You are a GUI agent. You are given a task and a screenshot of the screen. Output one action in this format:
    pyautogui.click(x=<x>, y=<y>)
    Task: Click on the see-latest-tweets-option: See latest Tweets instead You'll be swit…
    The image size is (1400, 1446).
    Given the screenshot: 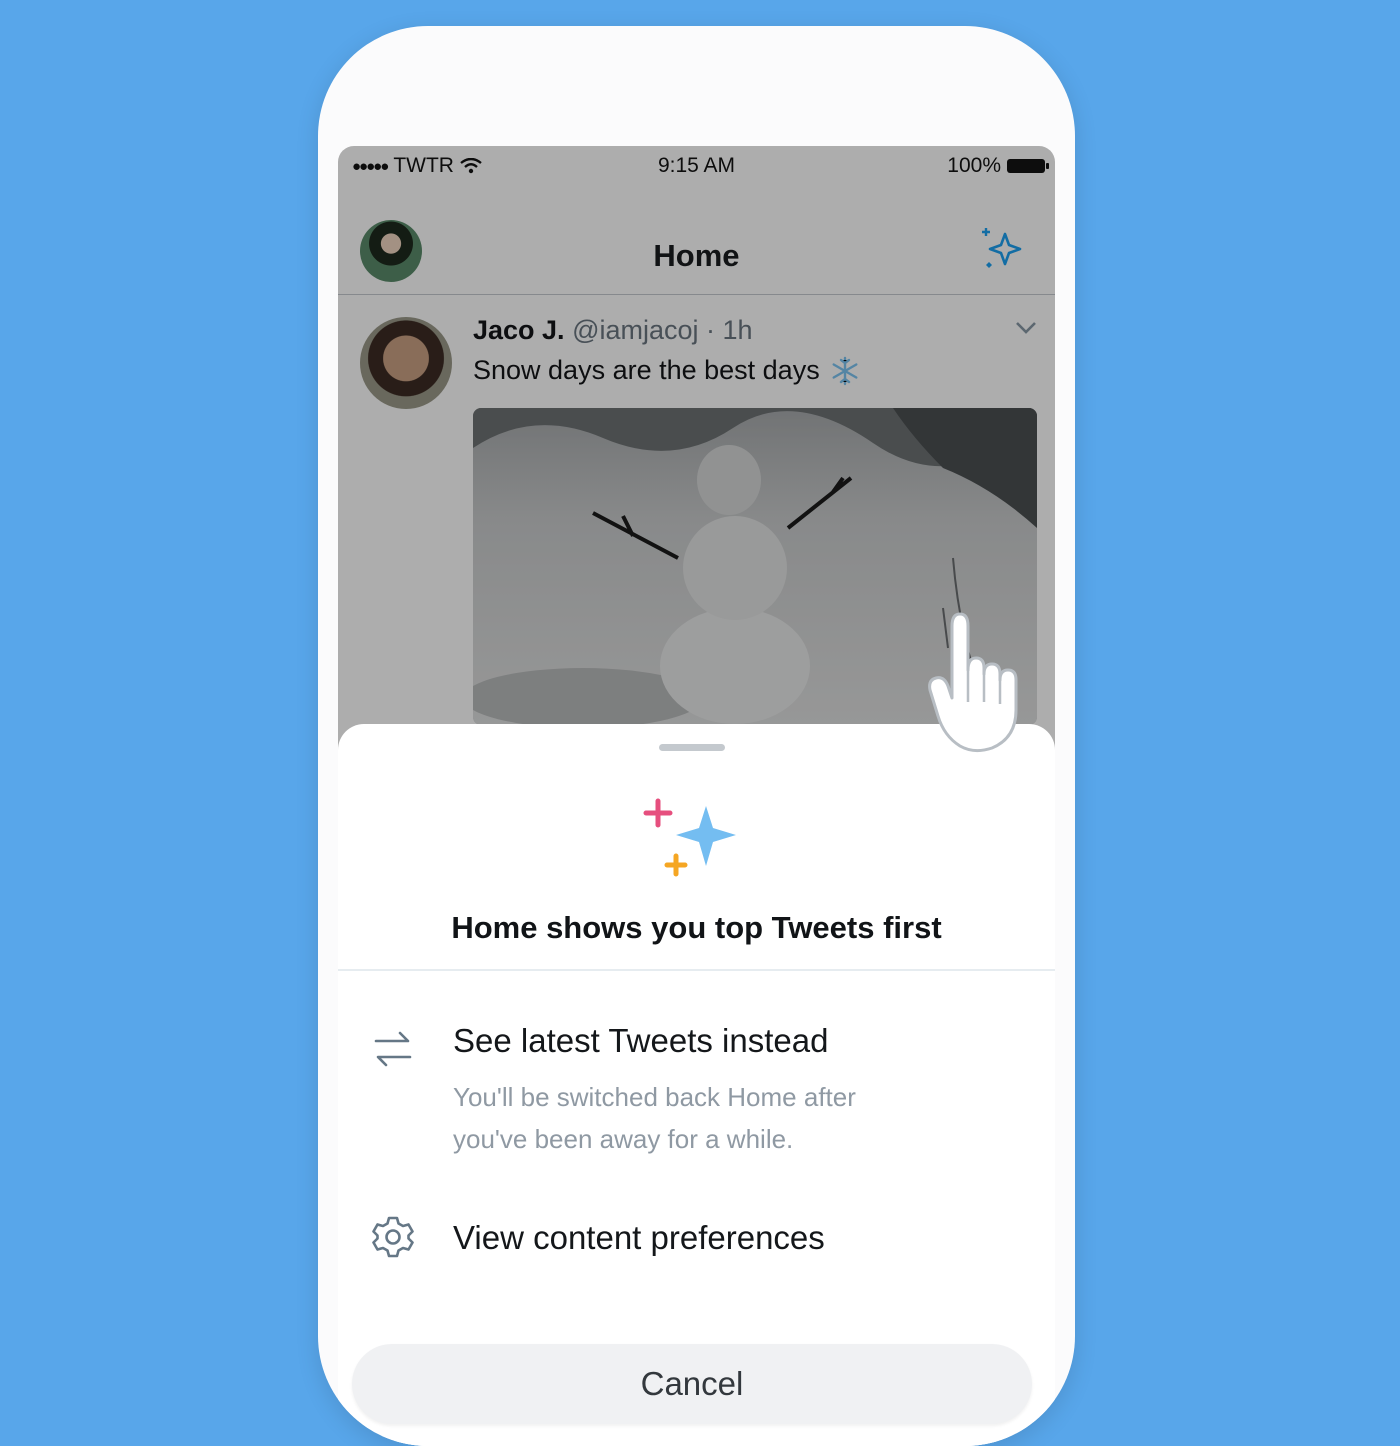 What is the action you would take?
    pyautogui.click(x=696, y=1089)
    